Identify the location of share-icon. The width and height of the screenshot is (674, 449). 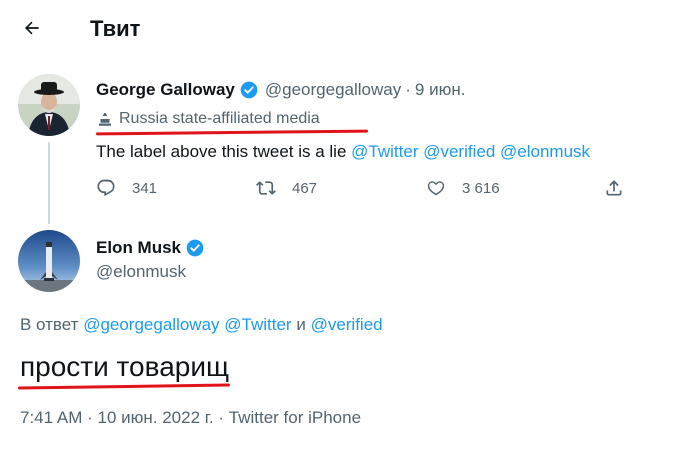
(614, 188).